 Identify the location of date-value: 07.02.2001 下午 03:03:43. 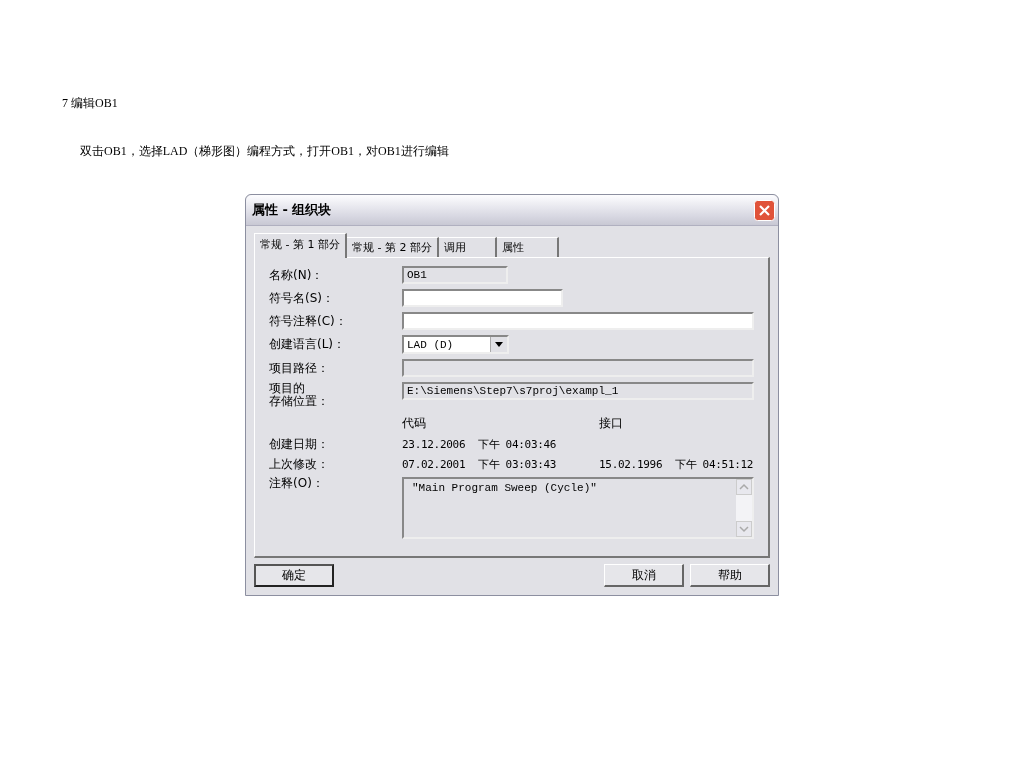
(480, 464).